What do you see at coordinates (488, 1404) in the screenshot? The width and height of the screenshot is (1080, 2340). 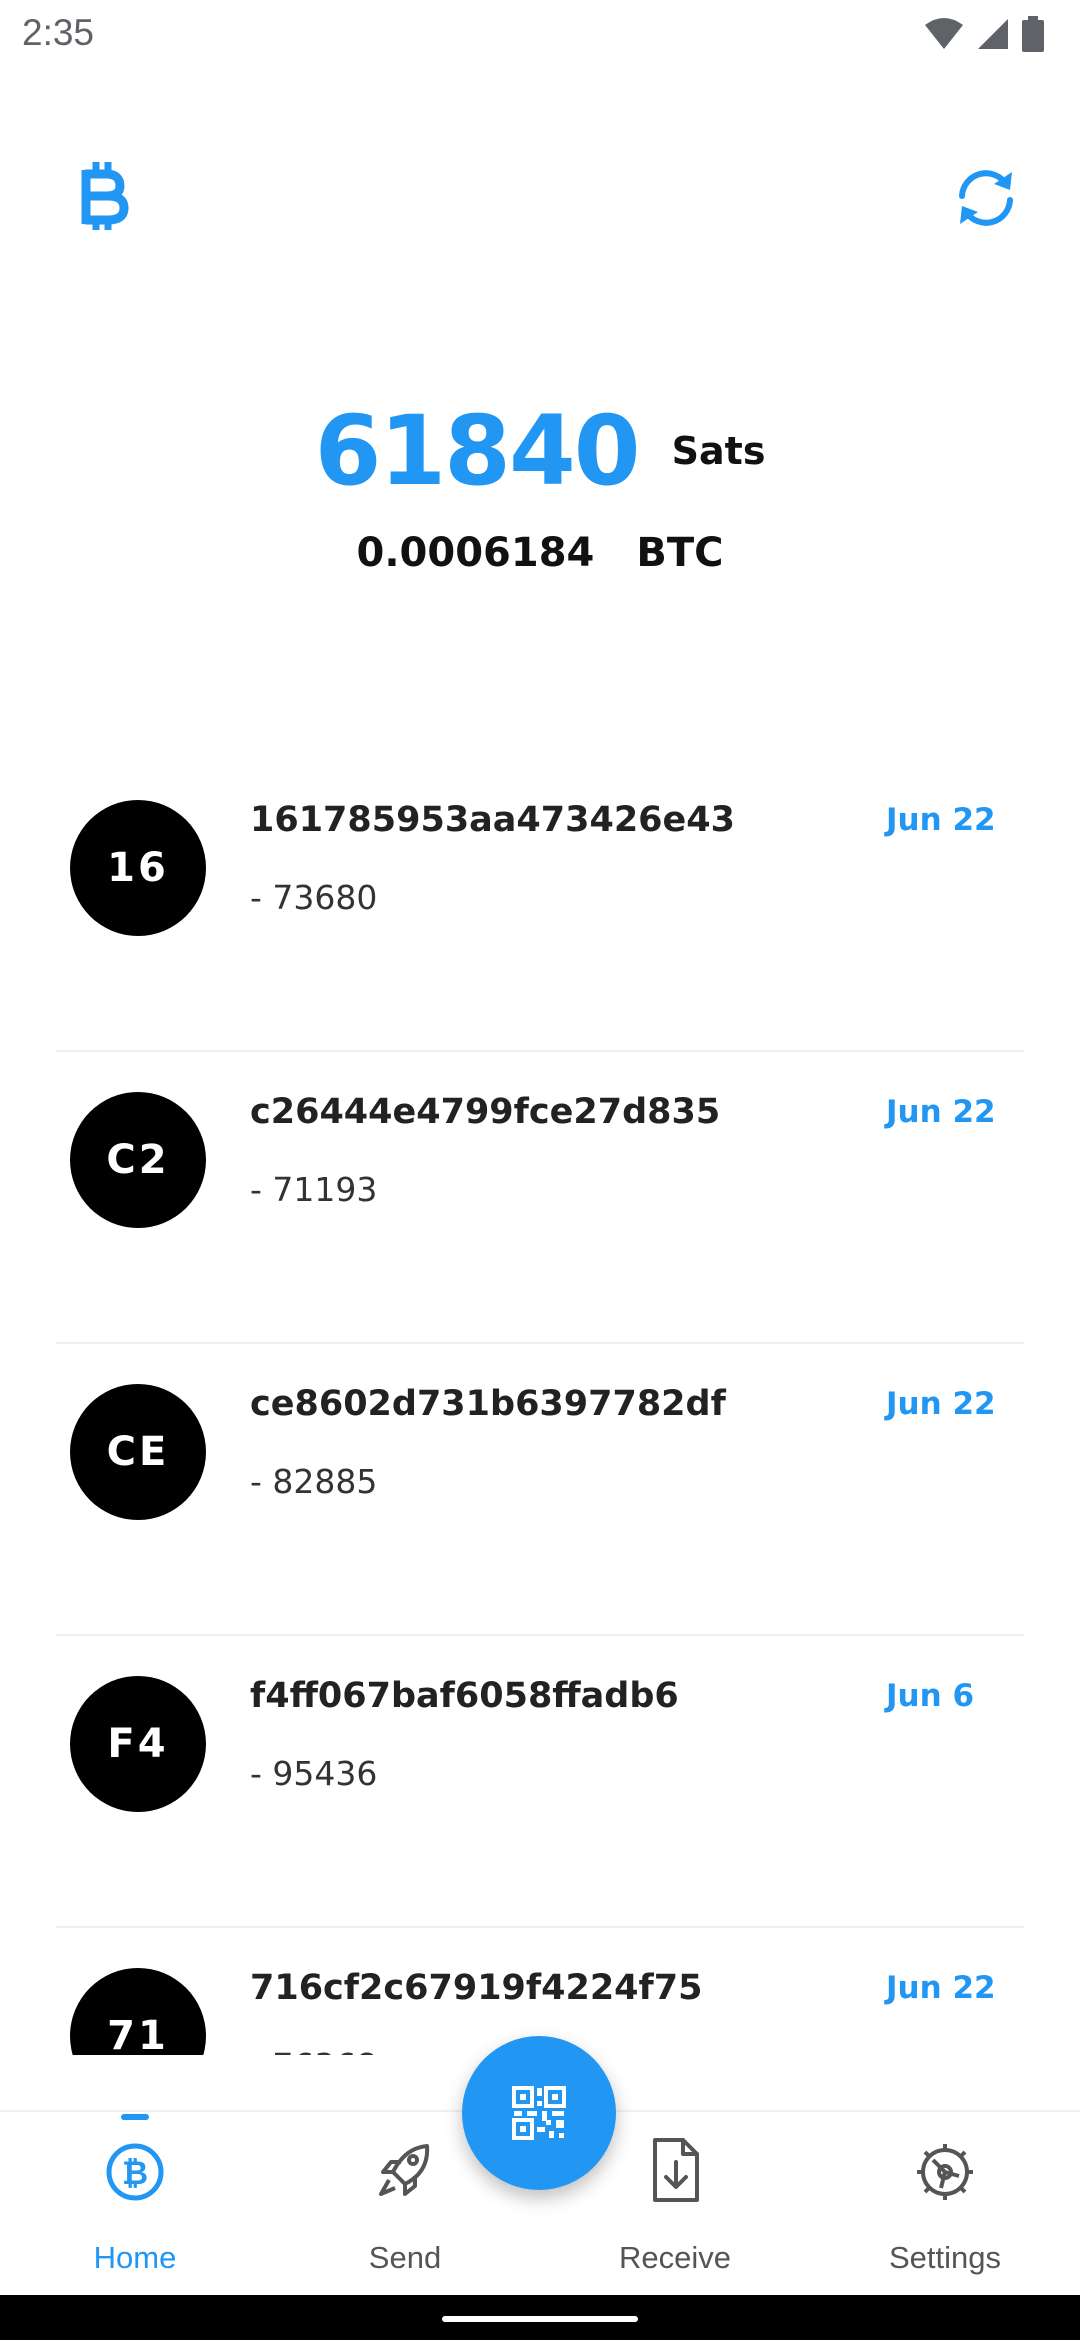 I see `transaction-id: ce8602d731b6397782df` at bounding box center [488, 1404].